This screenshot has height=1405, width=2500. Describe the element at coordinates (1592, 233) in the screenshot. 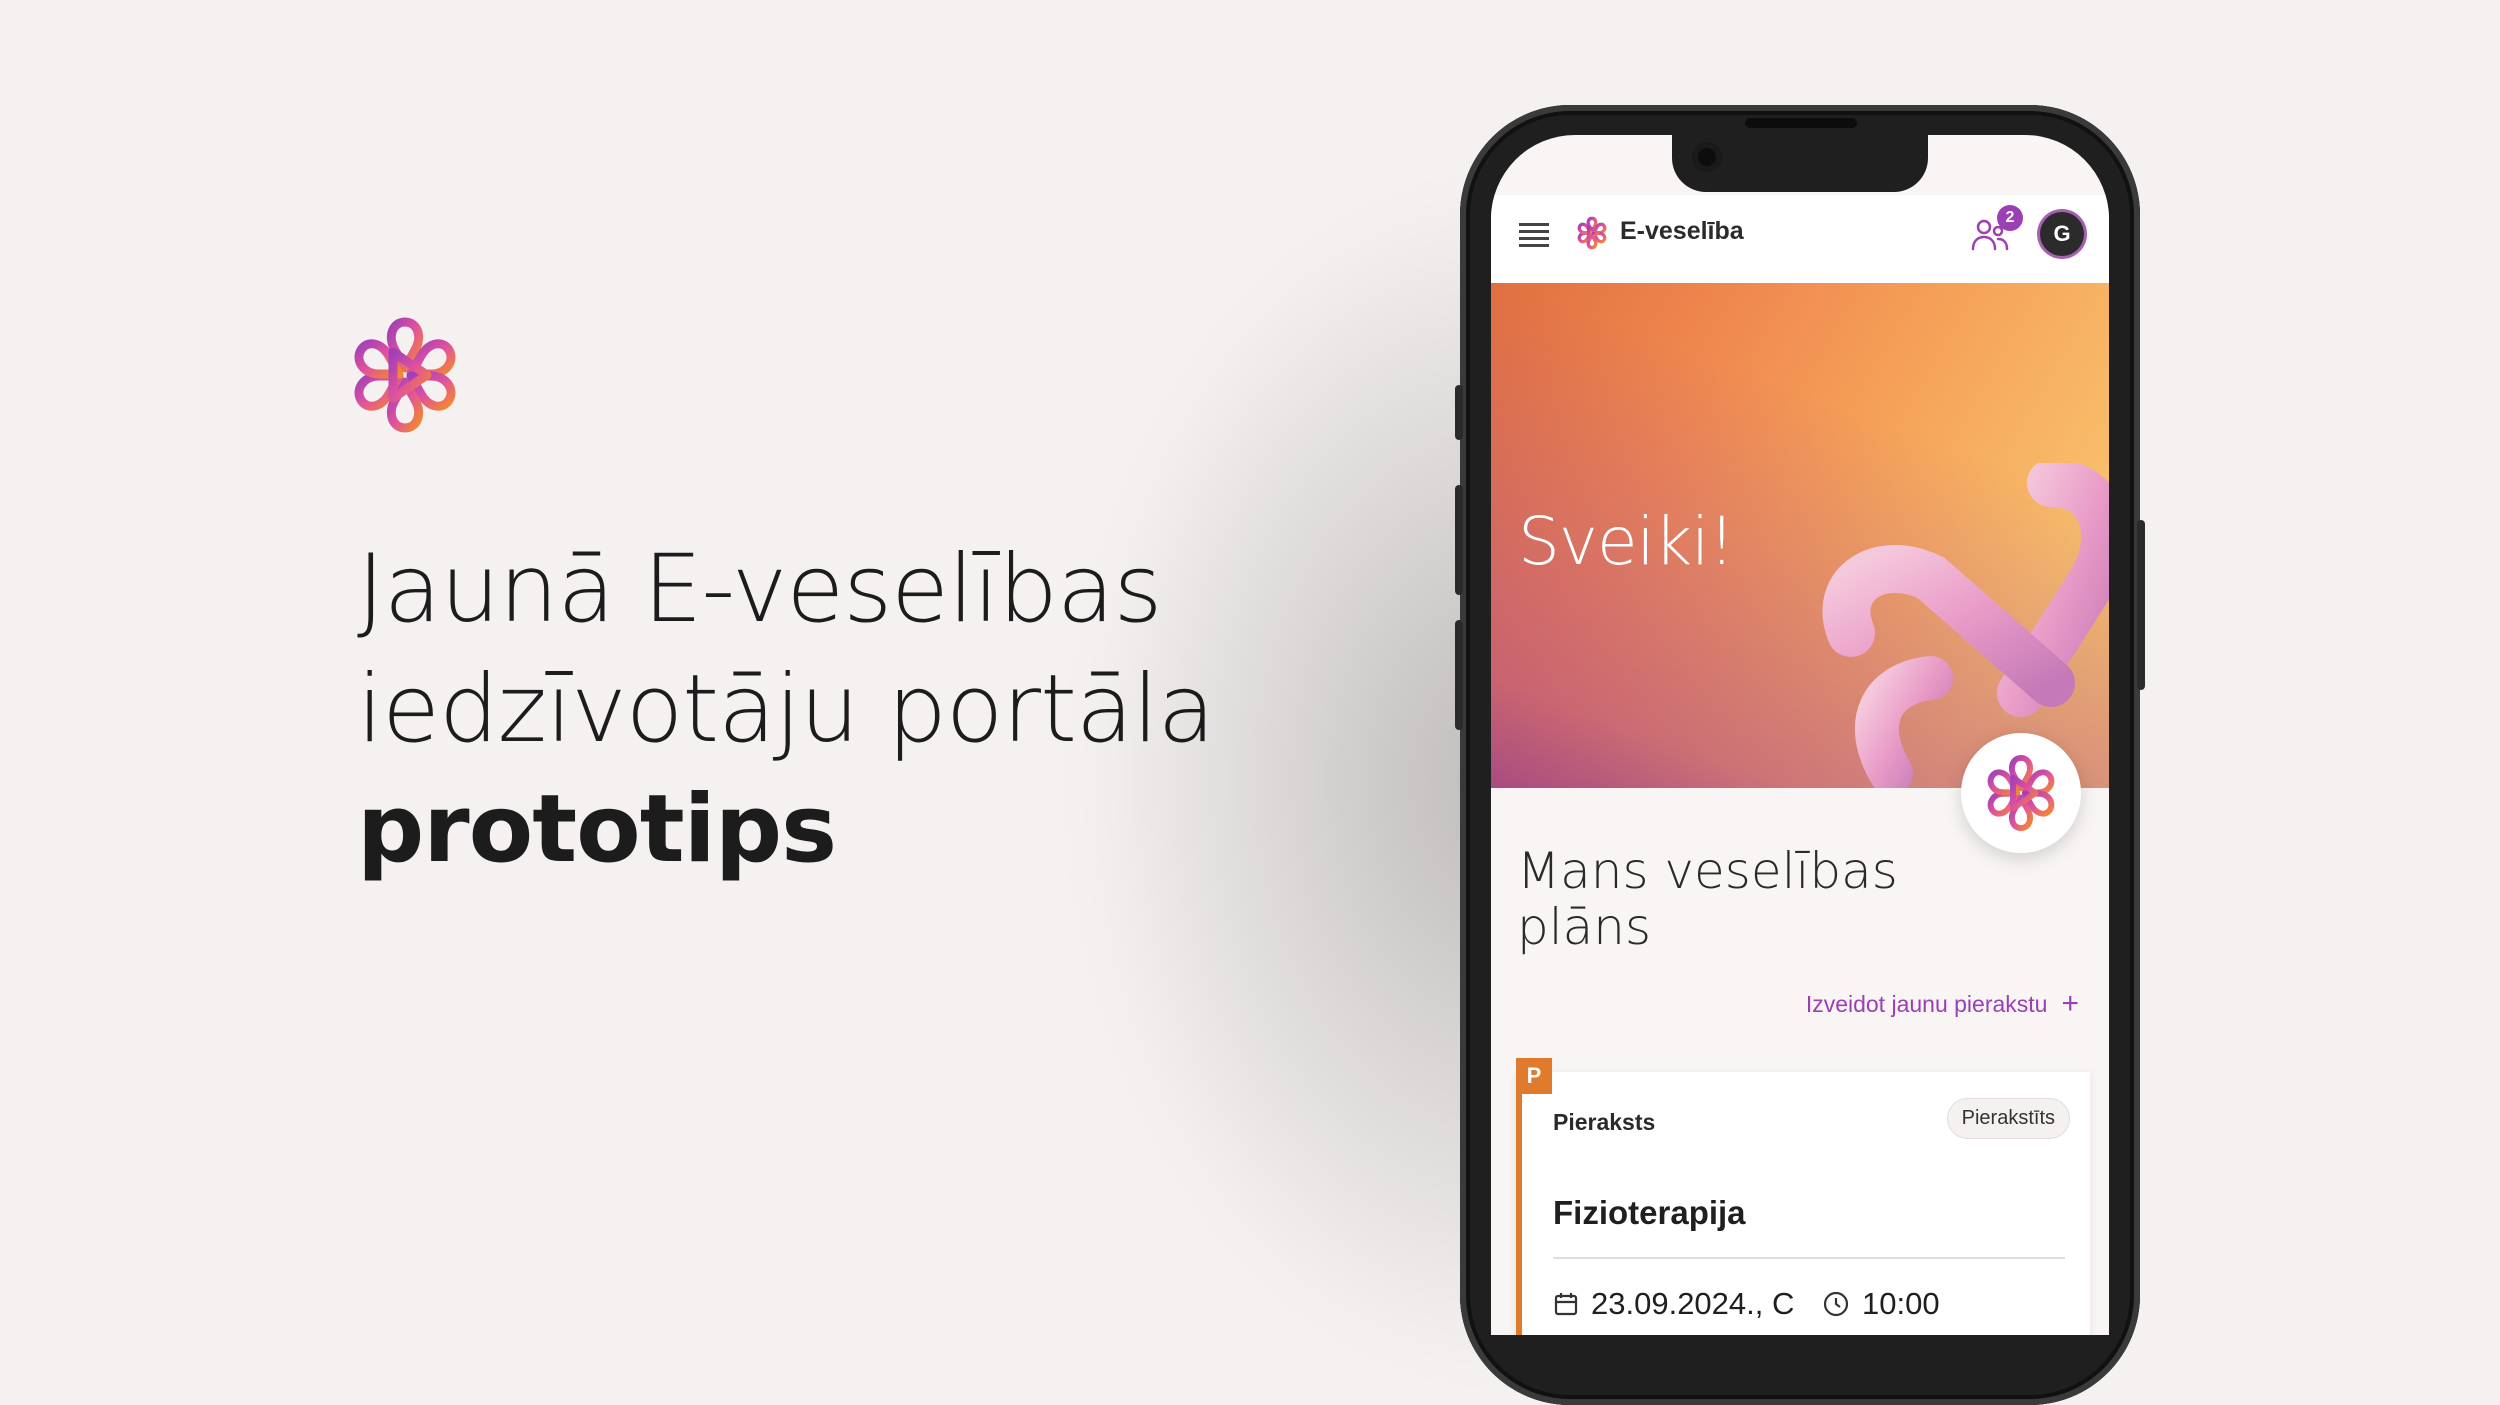

I see `app-logo-icon` at that location.